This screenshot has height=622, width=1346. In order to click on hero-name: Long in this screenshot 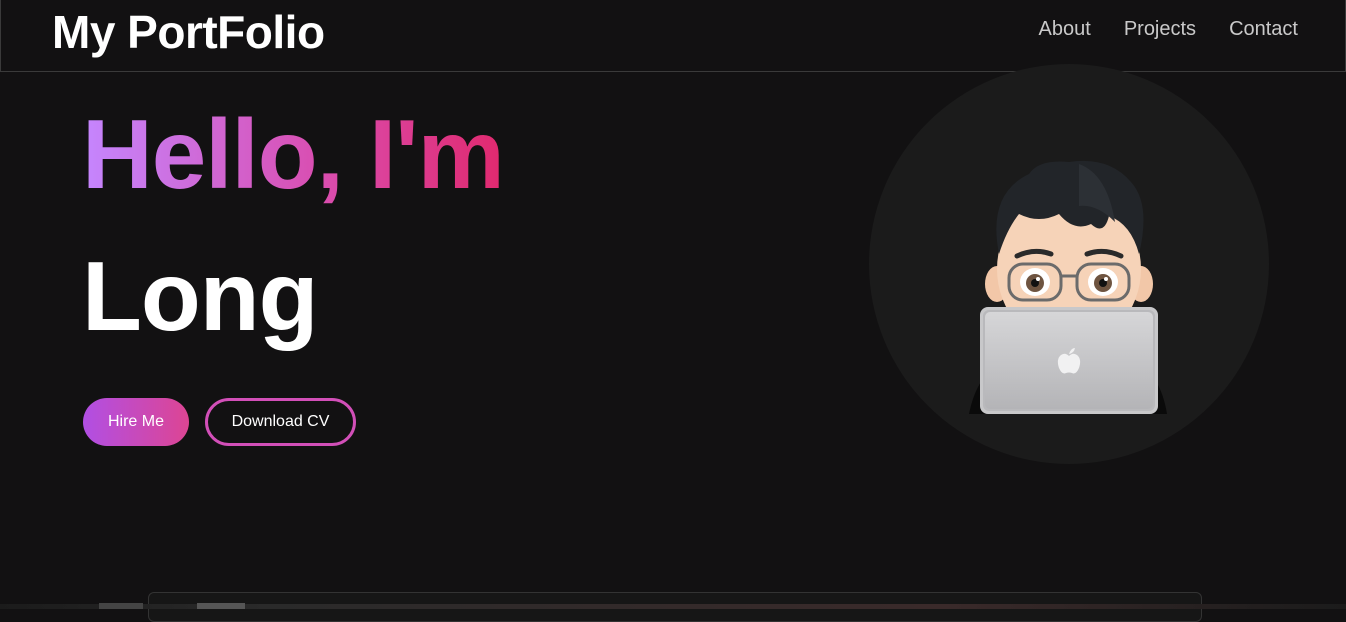, I will do `click(200, 296)`.